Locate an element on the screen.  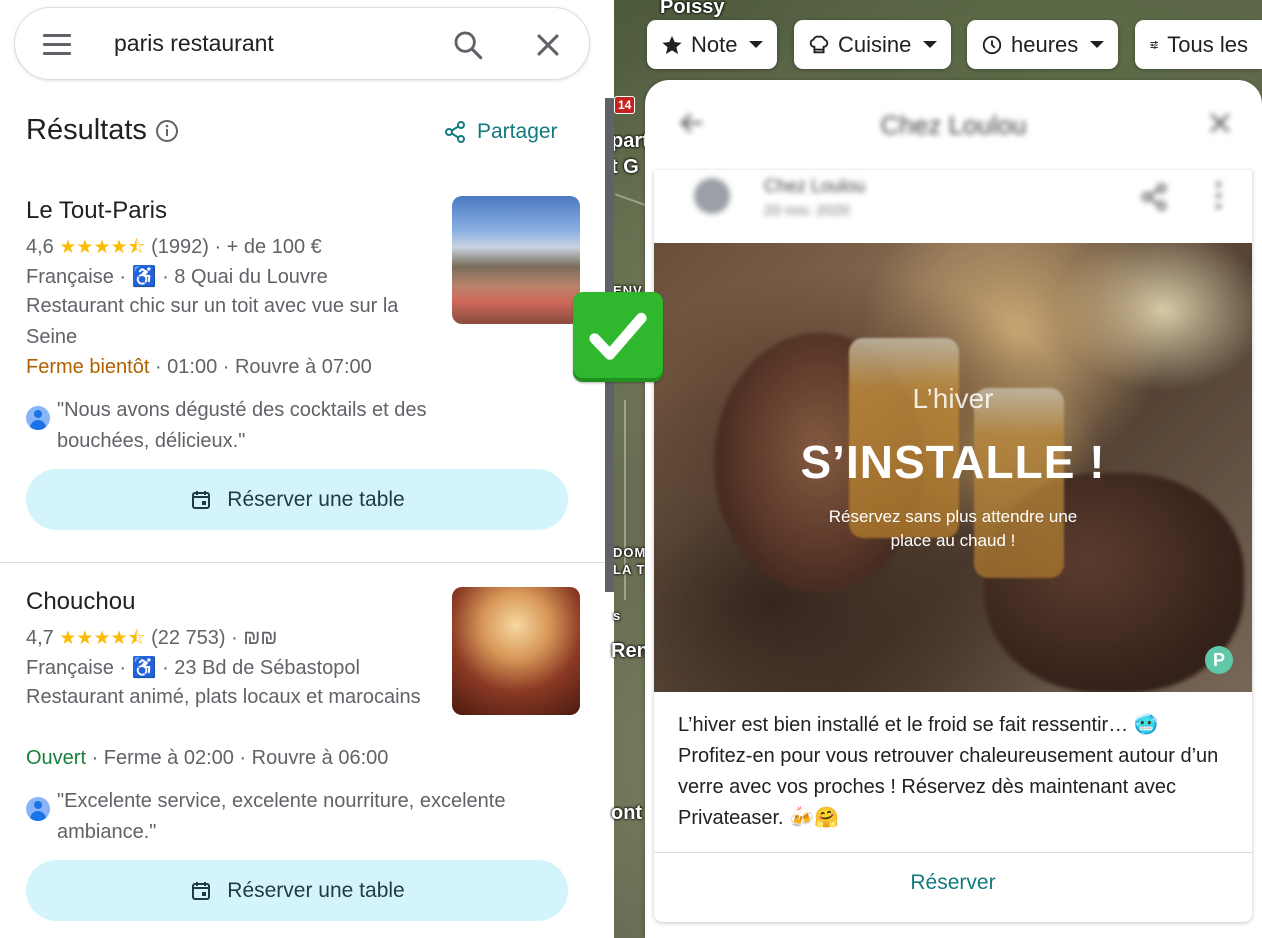
info-icon is located at coordinates (167, 131).